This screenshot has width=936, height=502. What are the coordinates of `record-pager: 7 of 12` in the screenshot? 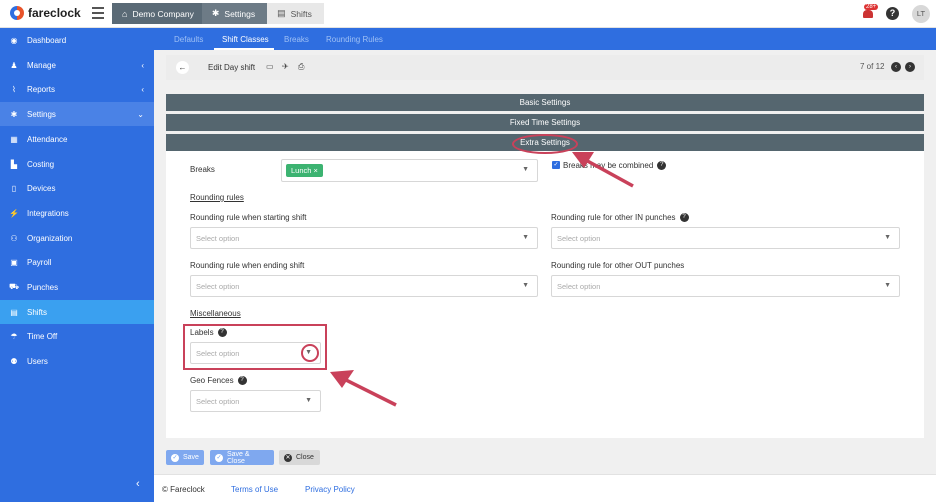 It's located at (872, 66).